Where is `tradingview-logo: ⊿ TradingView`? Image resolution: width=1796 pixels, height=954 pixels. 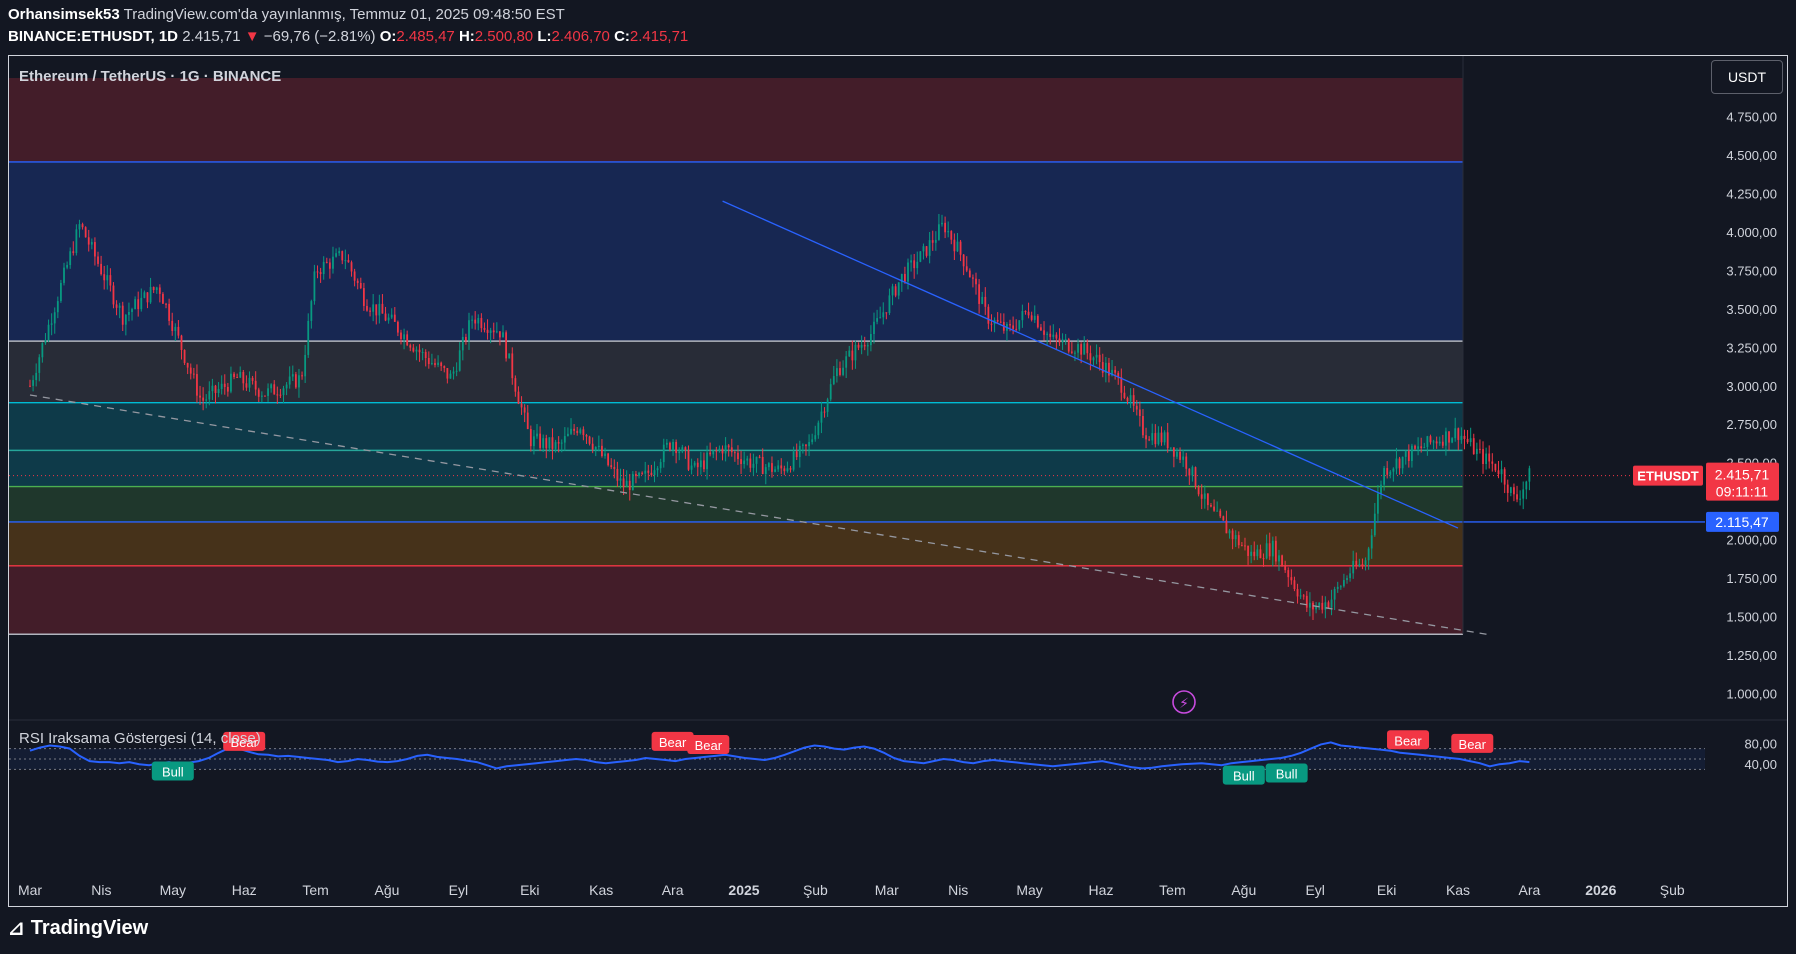
tradingview-logo: ⊿ TradingView is located at coordinates (78, 928).